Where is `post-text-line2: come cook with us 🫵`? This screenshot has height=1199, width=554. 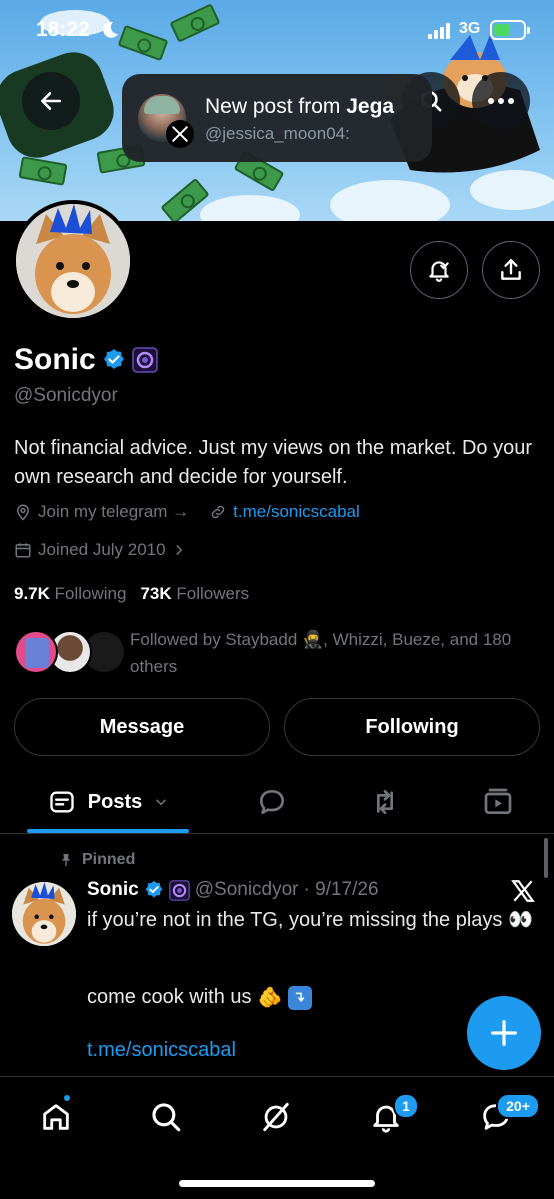
post-text-line2: come cook with us 🫵 is located at coordinates (200, 997).